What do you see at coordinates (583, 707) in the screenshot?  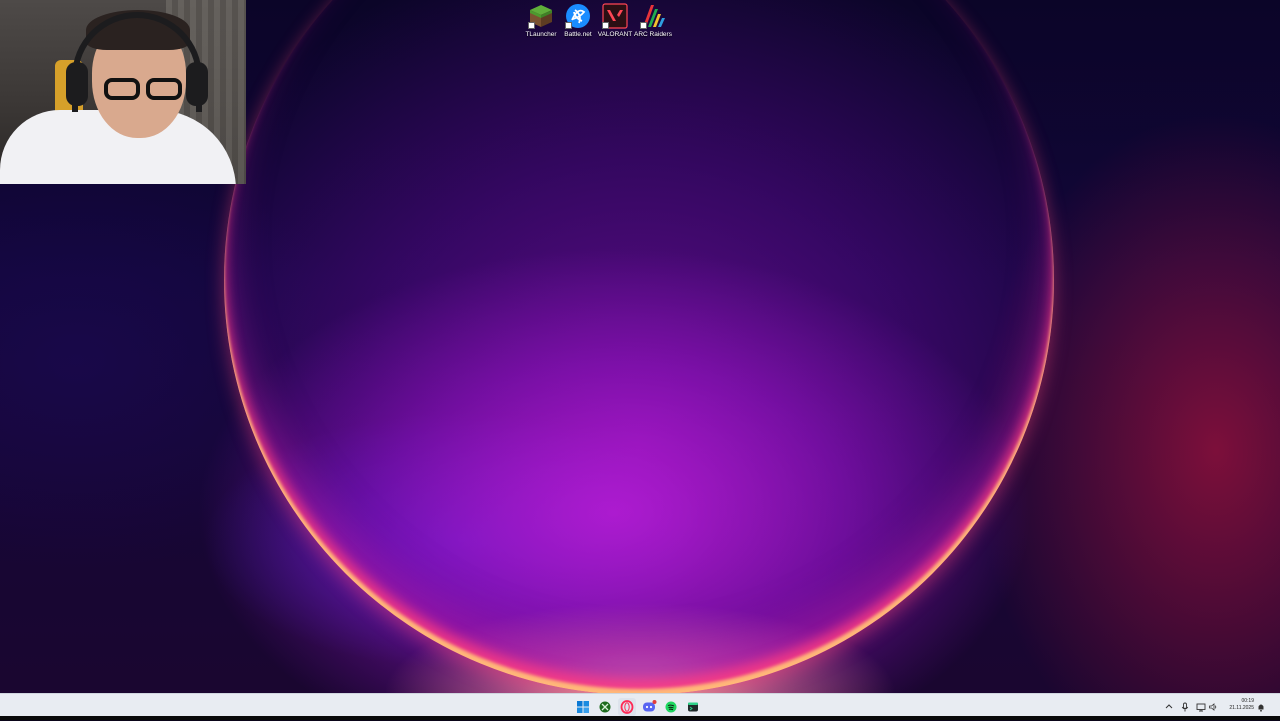 I see `start-button` at bounding box center [583, 707].